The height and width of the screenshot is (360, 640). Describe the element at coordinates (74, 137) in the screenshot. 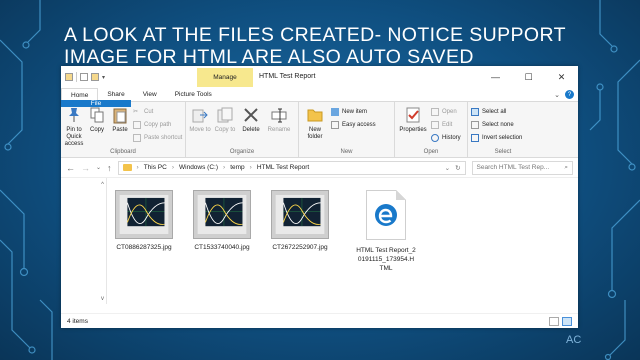

I see `pin-label: Pin to Quick access` at that location.